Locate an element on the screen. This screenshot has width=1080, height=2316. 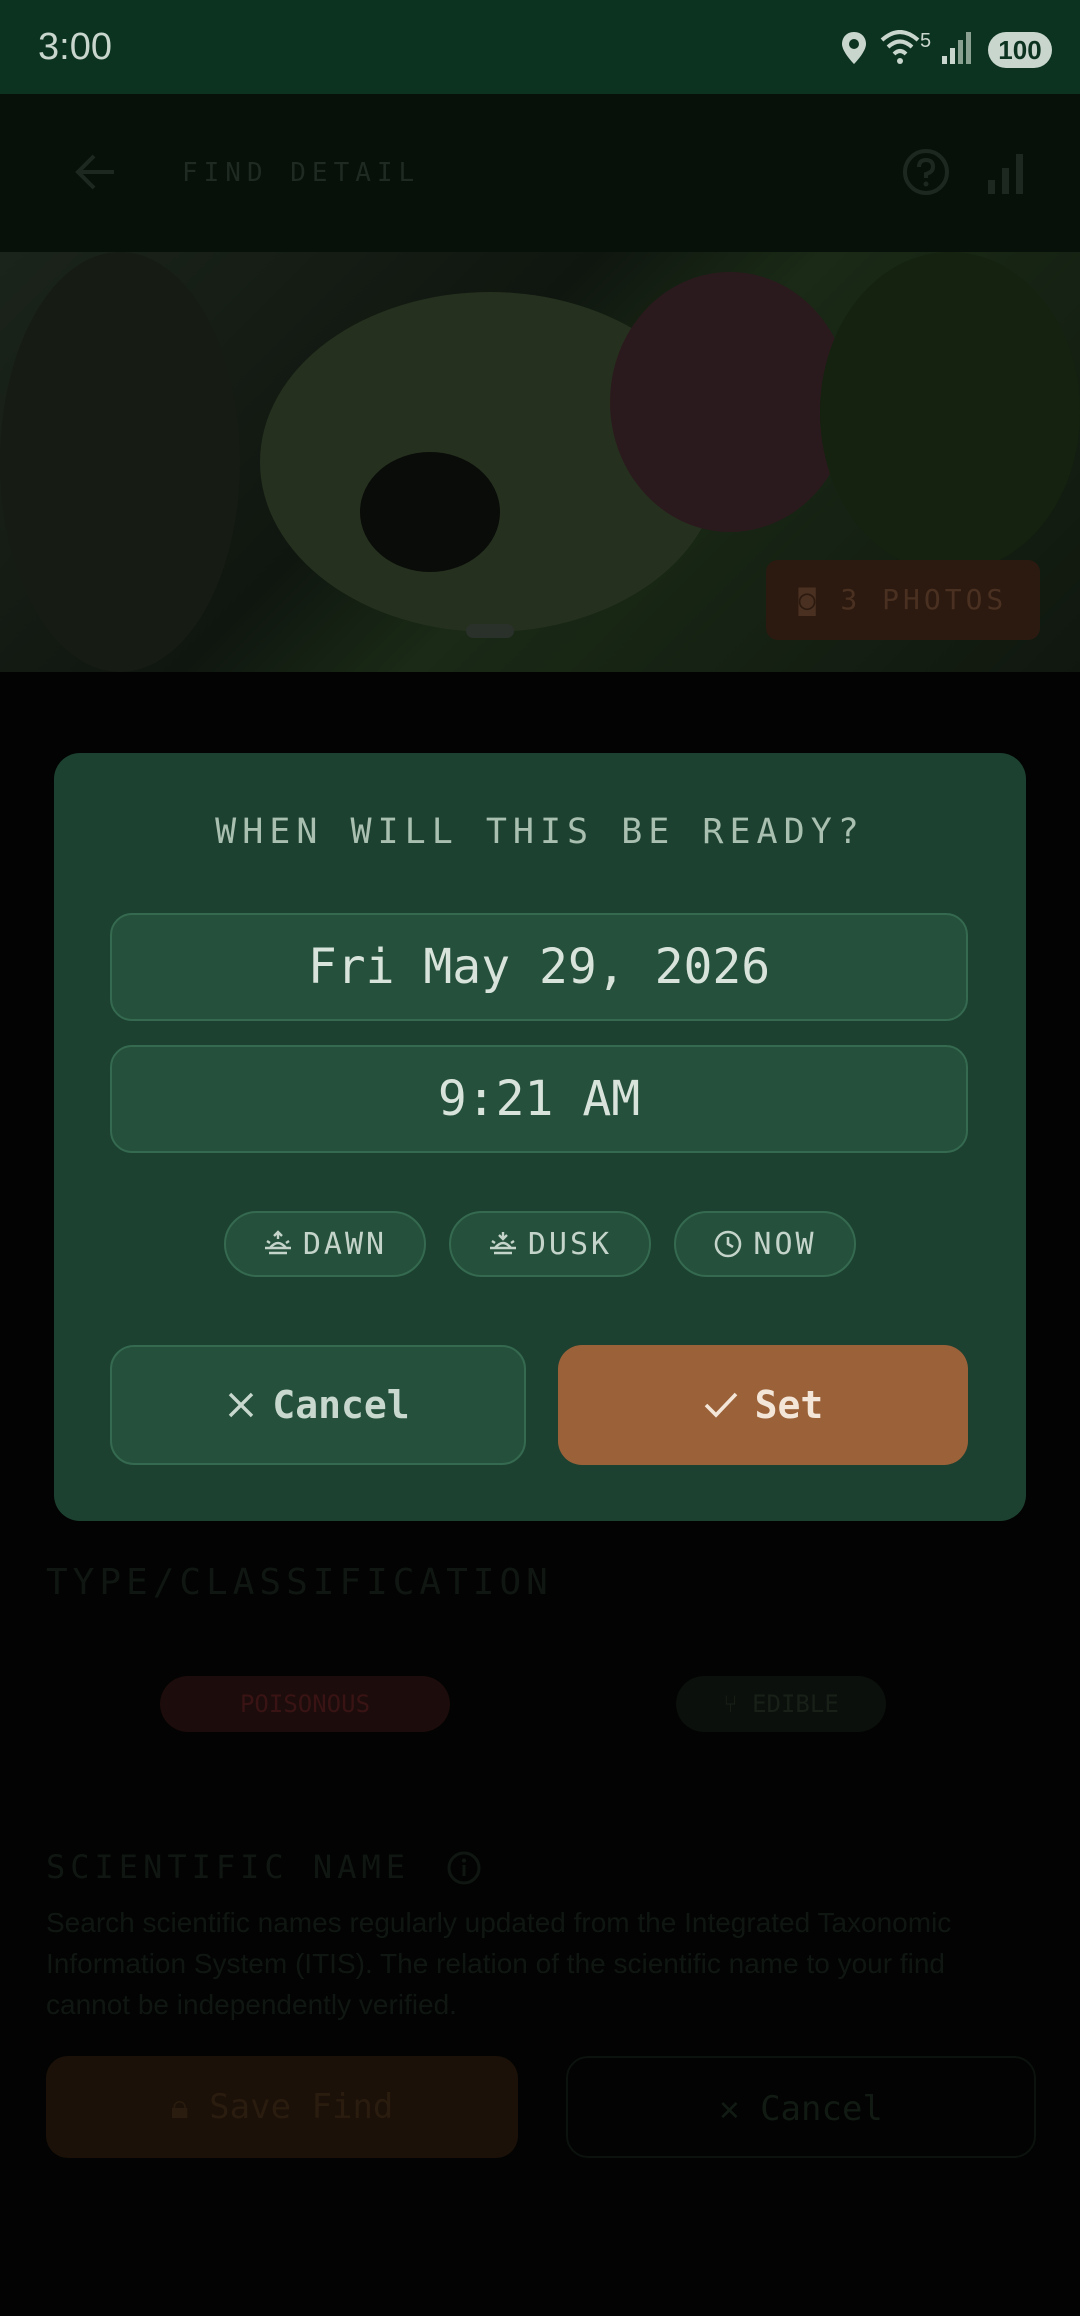
location-icon is located at coordinates (854, 48).